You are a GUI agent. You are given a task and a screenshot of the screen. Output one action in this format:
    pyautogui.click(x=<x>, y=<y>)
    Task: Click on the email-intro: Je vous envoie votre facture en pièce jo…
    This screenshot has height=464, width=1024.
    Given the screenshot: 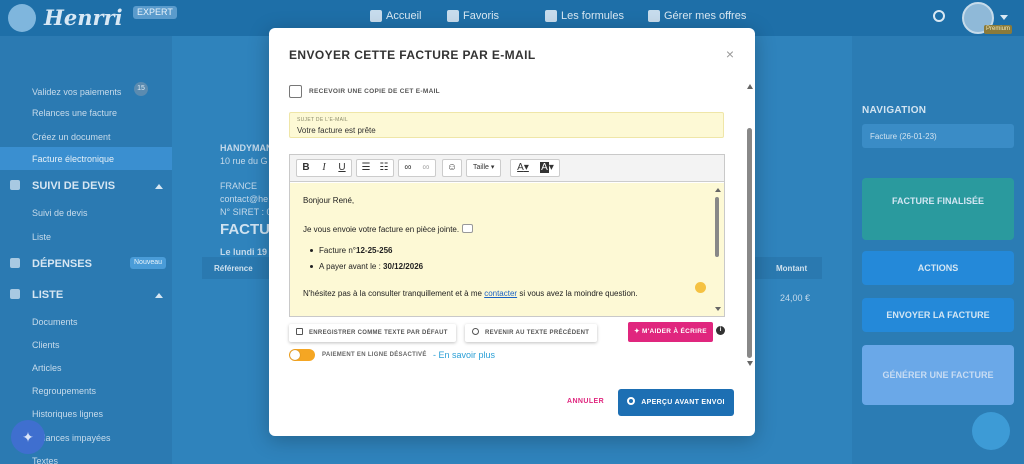 What is the action you would take?
    pyautogui.click(x=388, y=229)
    